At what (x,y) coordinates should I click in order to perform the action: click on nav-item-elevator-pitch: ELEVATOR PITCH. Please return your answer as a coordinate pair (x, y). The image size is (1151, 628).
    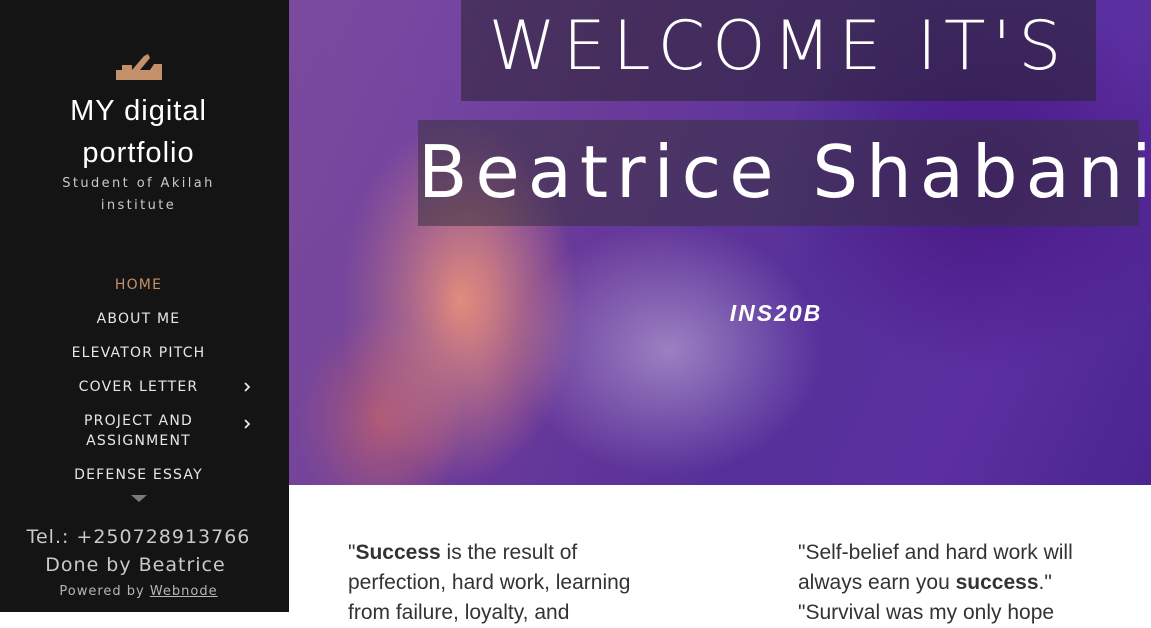
    Looking at the image, I should click on (138, 353).